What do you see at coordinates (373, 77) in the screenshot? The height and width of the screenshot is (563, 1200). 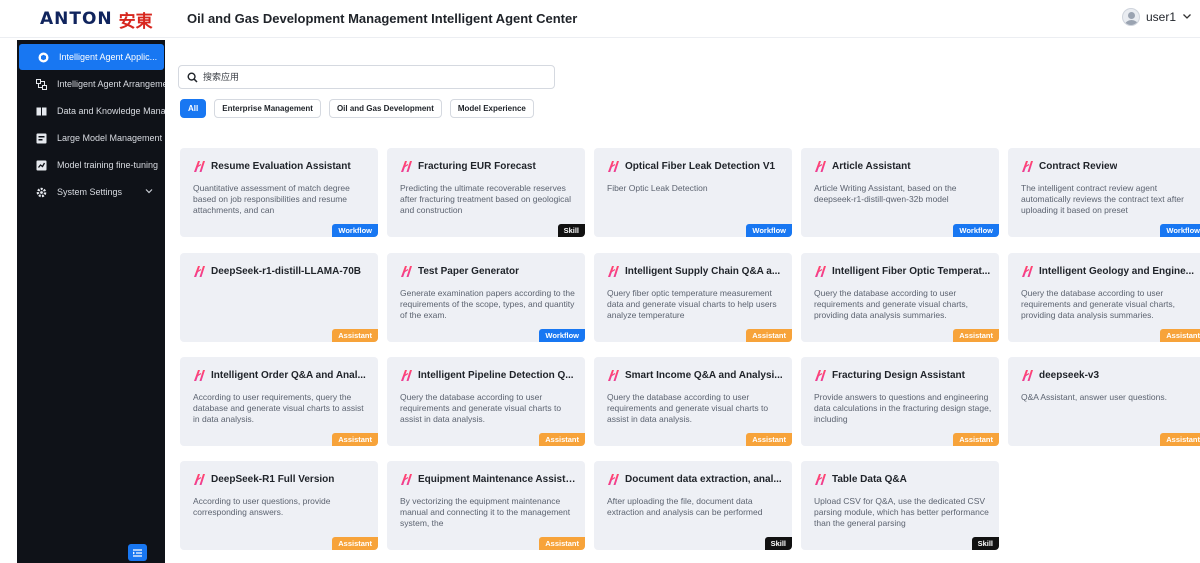 I see `search-input` at bounding box center [373, 77].